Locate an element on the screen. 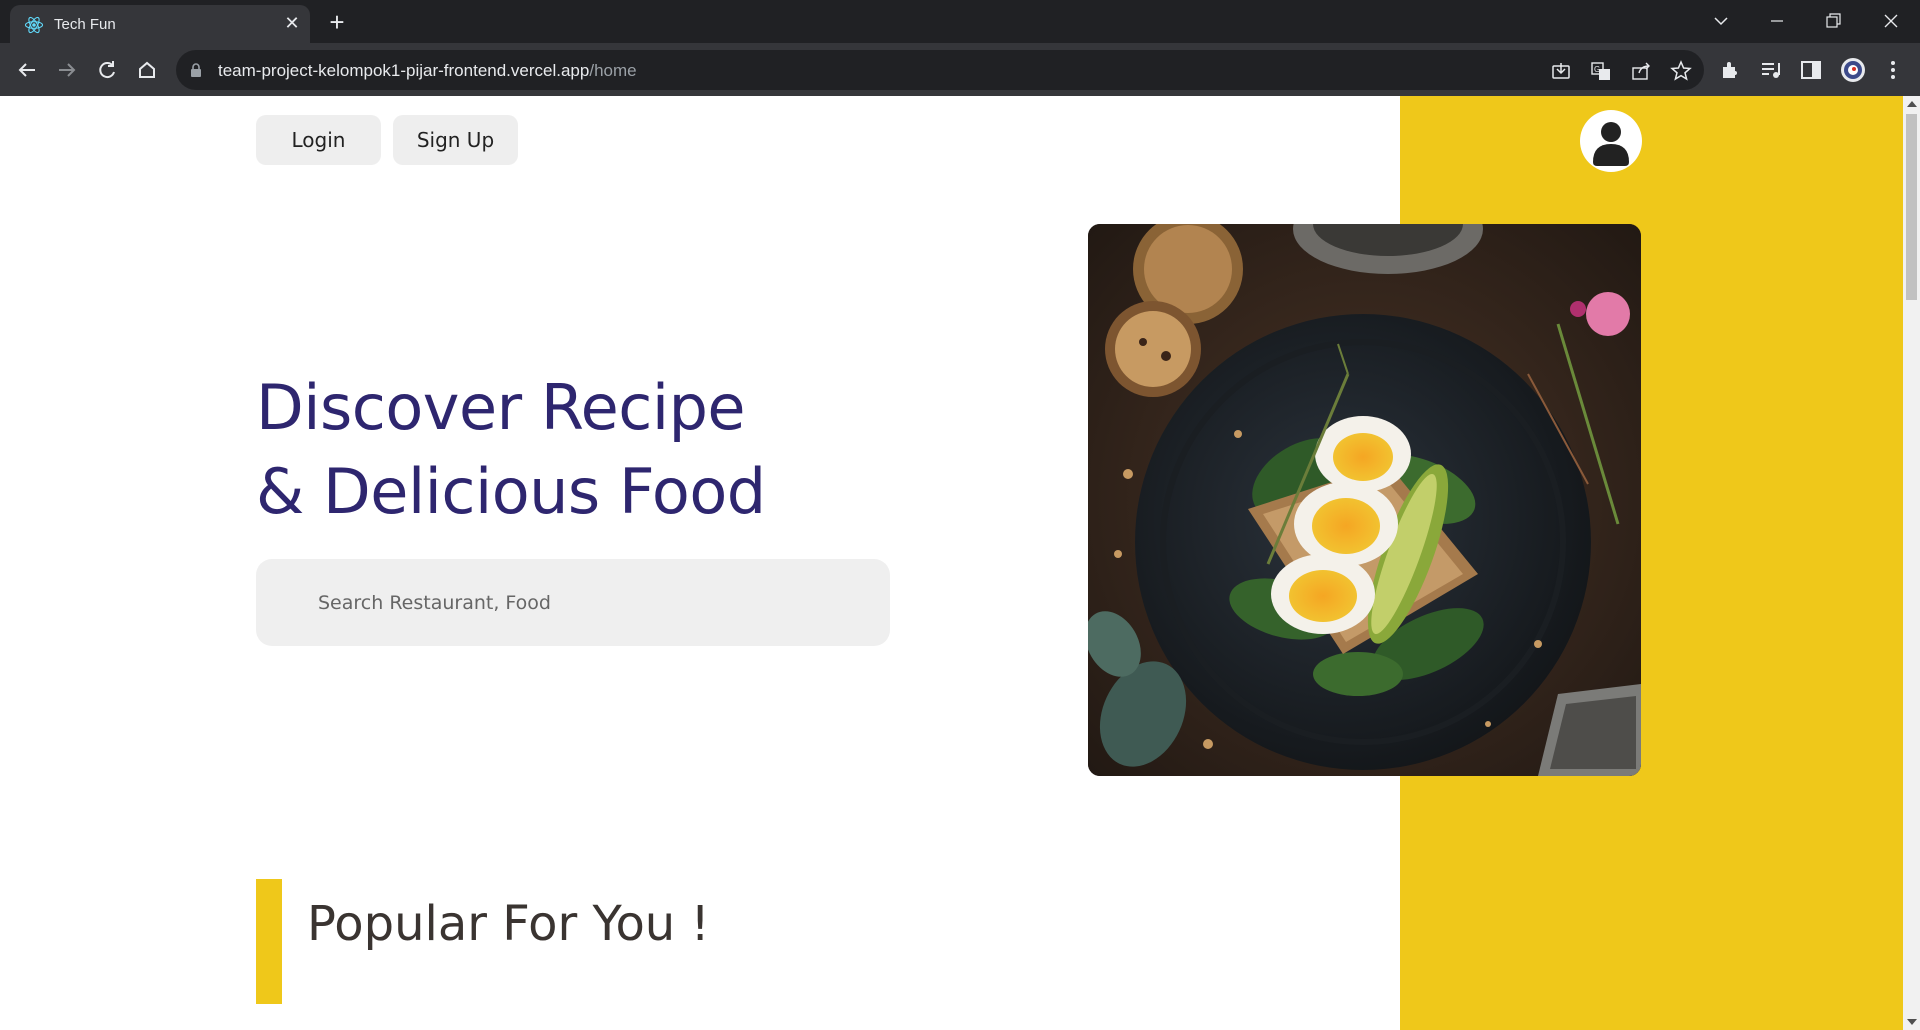 Image resolution: width=1920 pixels, height=1030 pixels. user-avatar is located at coordinates (1611, 141).